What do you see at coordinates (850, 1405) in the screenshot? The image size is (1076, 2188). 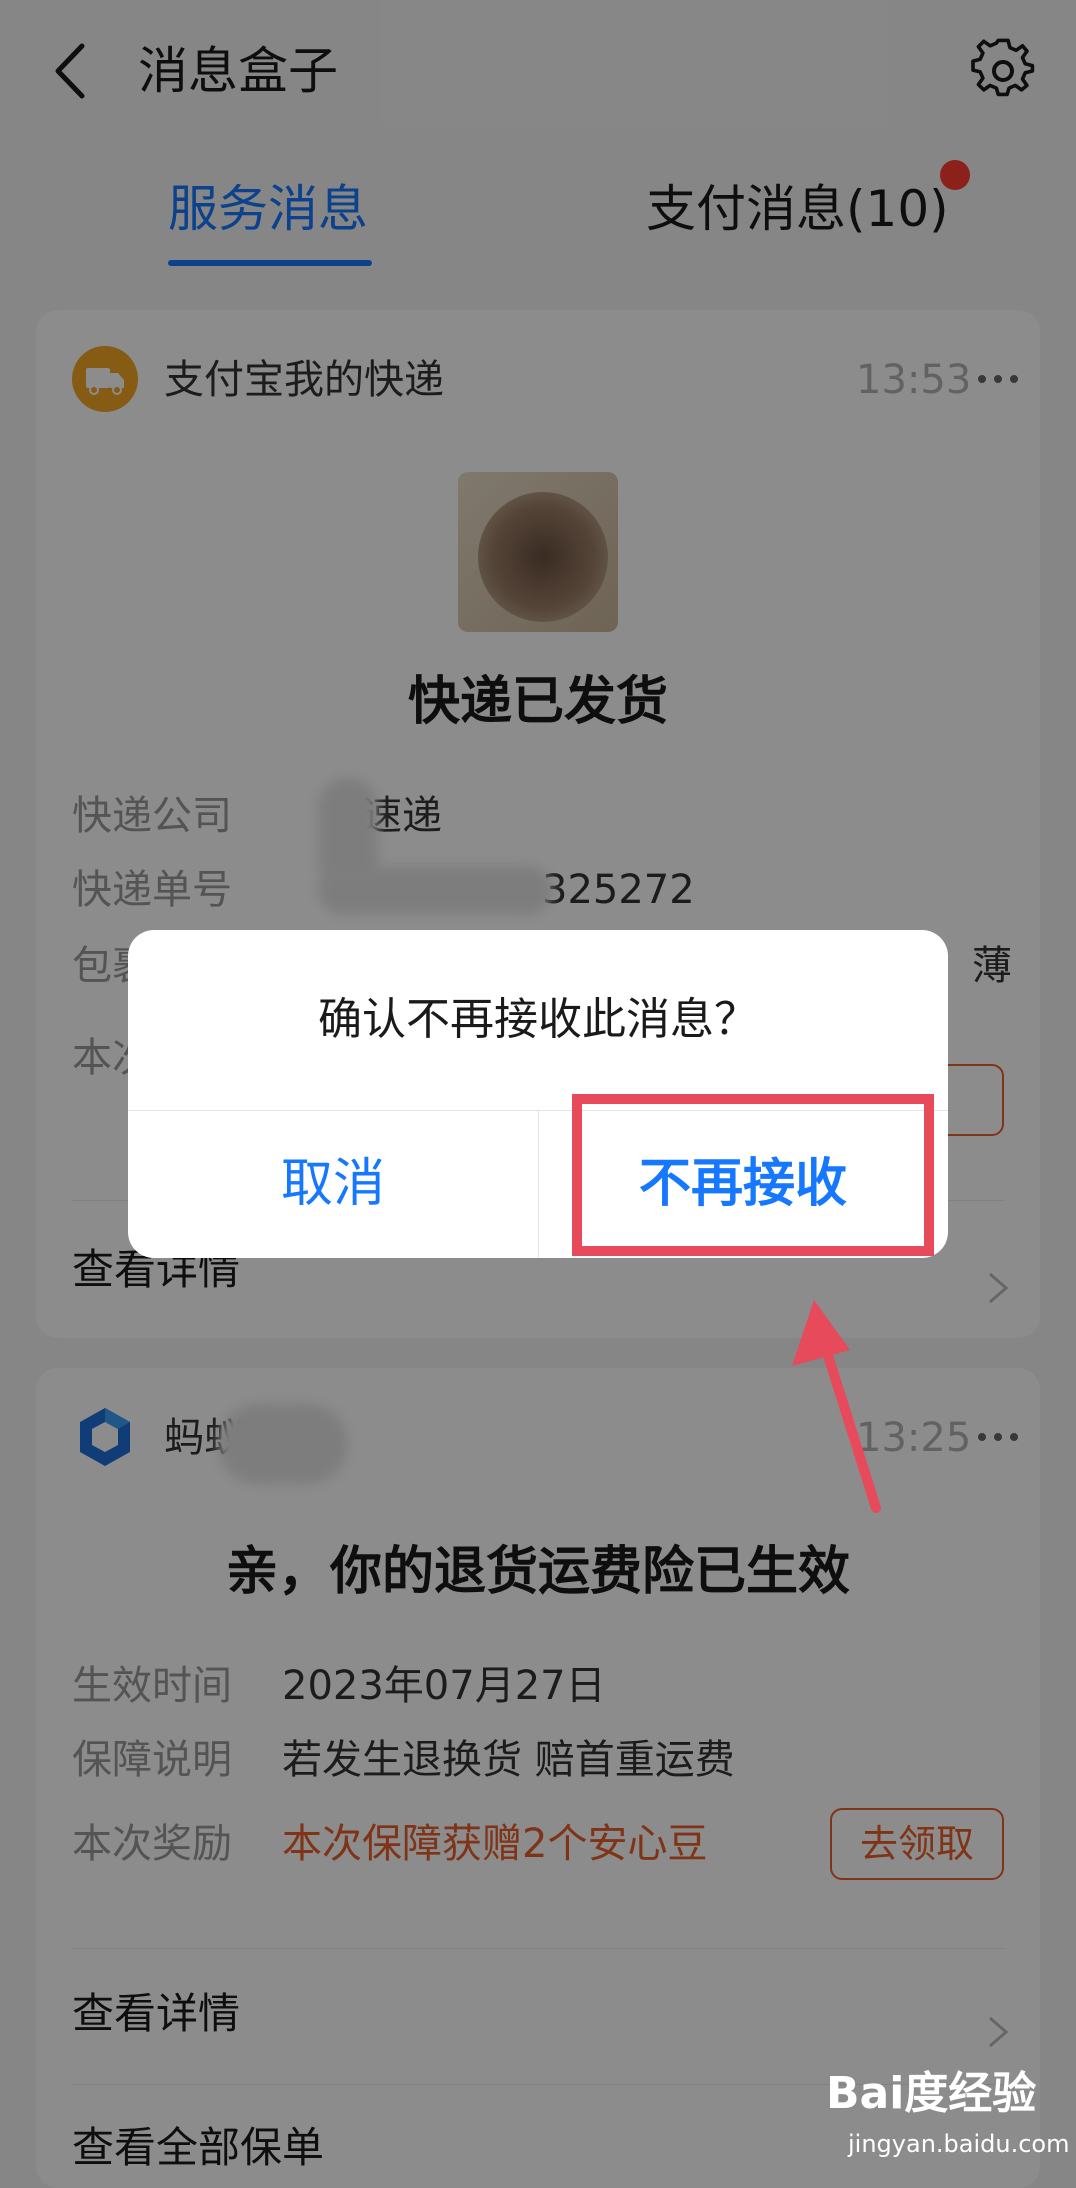 I see `pointer-arrow-icon` at bounding box center [850, 1405].